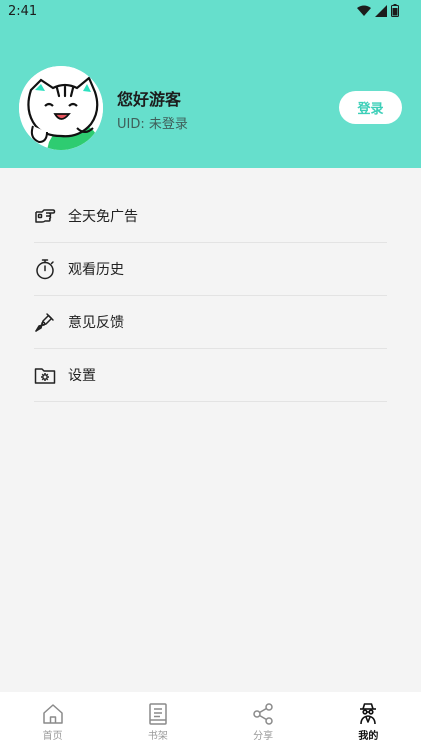 The height and width of the screenshot is (748, 421). I want to click on share-icon, so click(263, 714).